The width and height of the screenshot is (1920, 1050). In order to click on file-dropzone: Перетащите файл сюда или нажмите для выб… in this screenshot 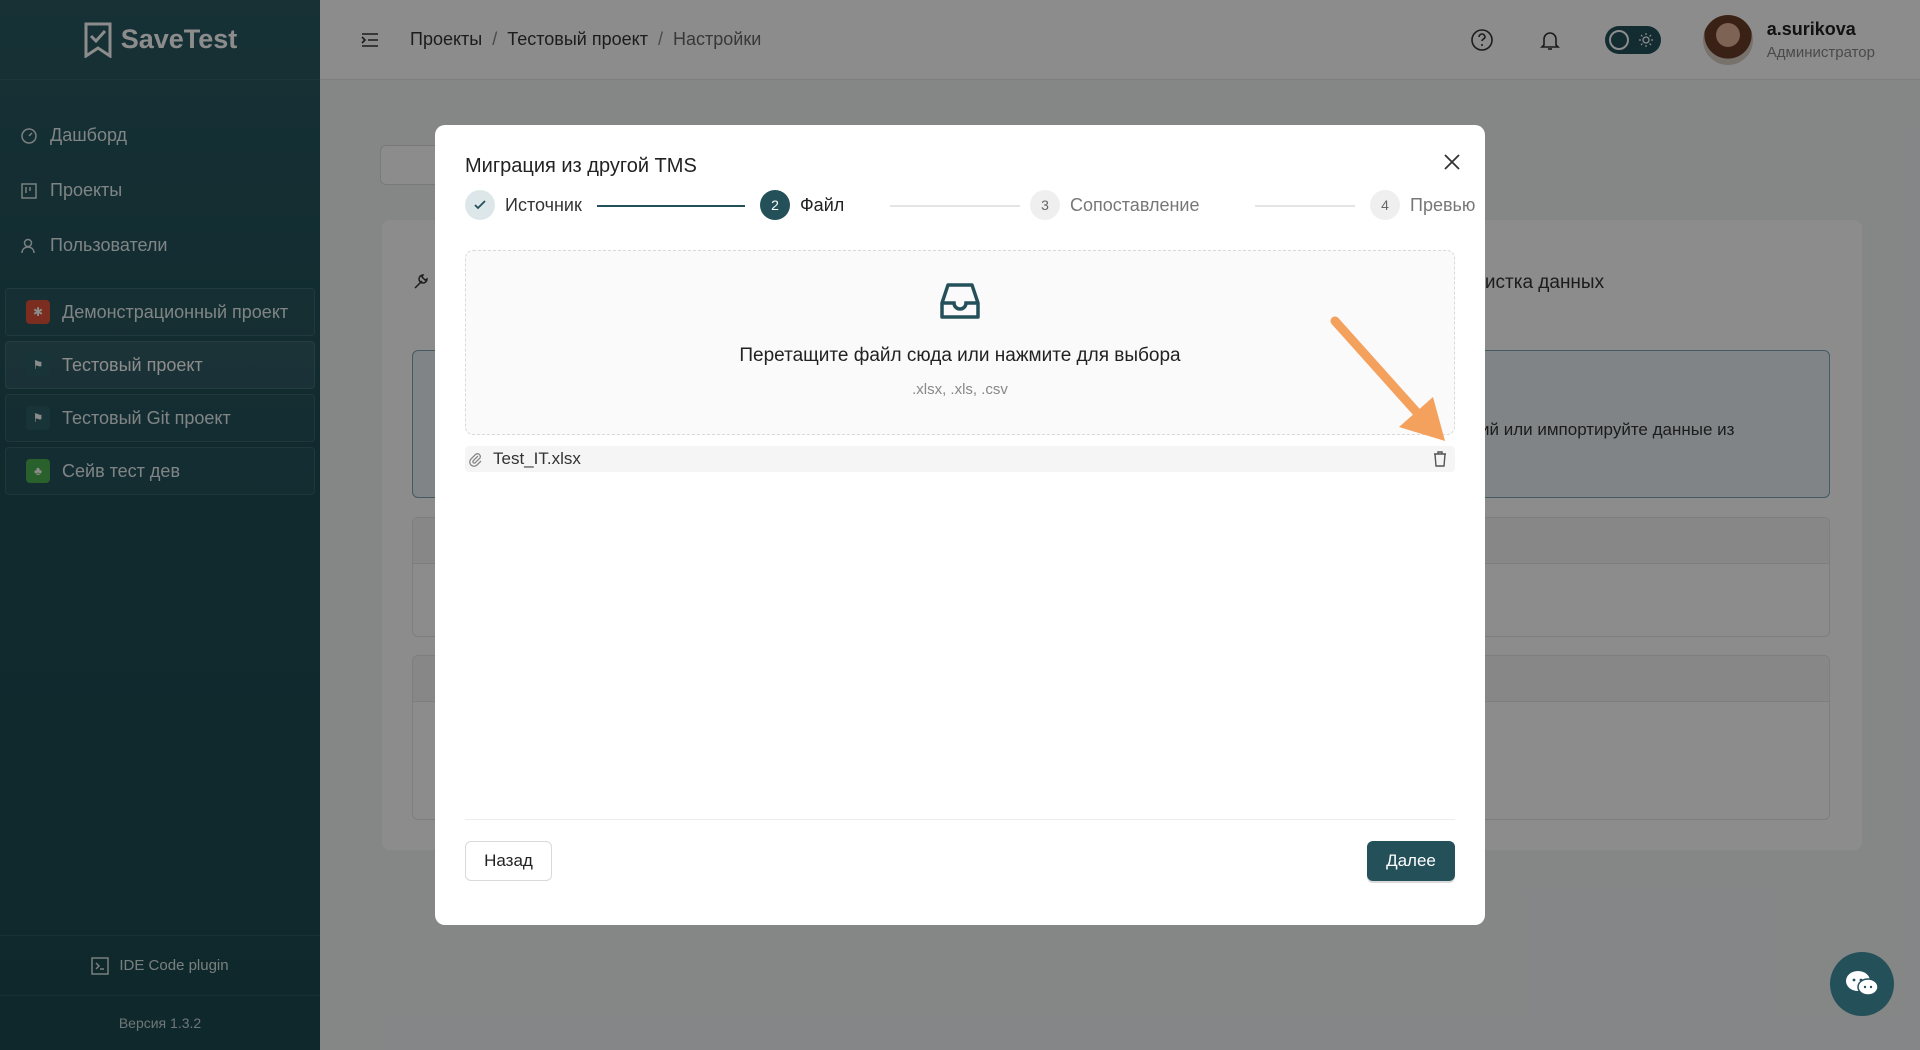, I will do `click(960, 342)`.